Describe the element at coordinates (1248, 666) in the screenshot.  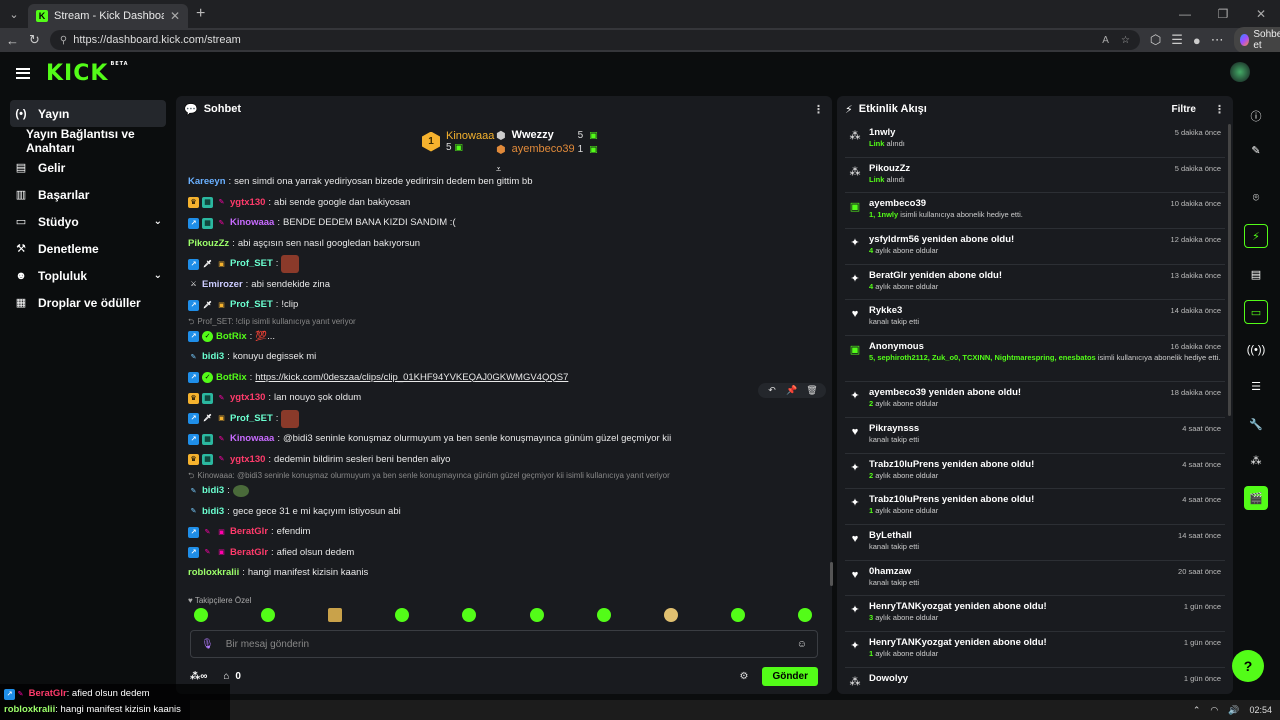
I see `help-button: ?` at that location.